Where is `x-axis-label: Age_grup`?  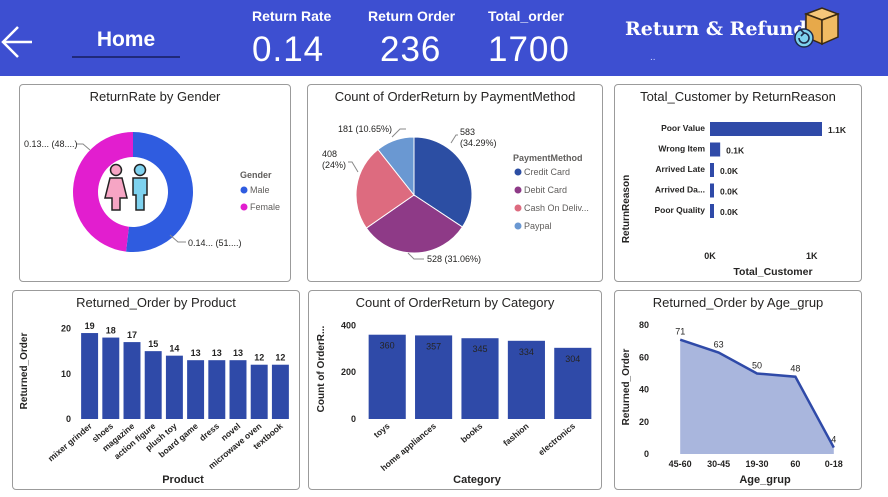
x-axis-label: Age_grup is located at coordinates (765, 480).